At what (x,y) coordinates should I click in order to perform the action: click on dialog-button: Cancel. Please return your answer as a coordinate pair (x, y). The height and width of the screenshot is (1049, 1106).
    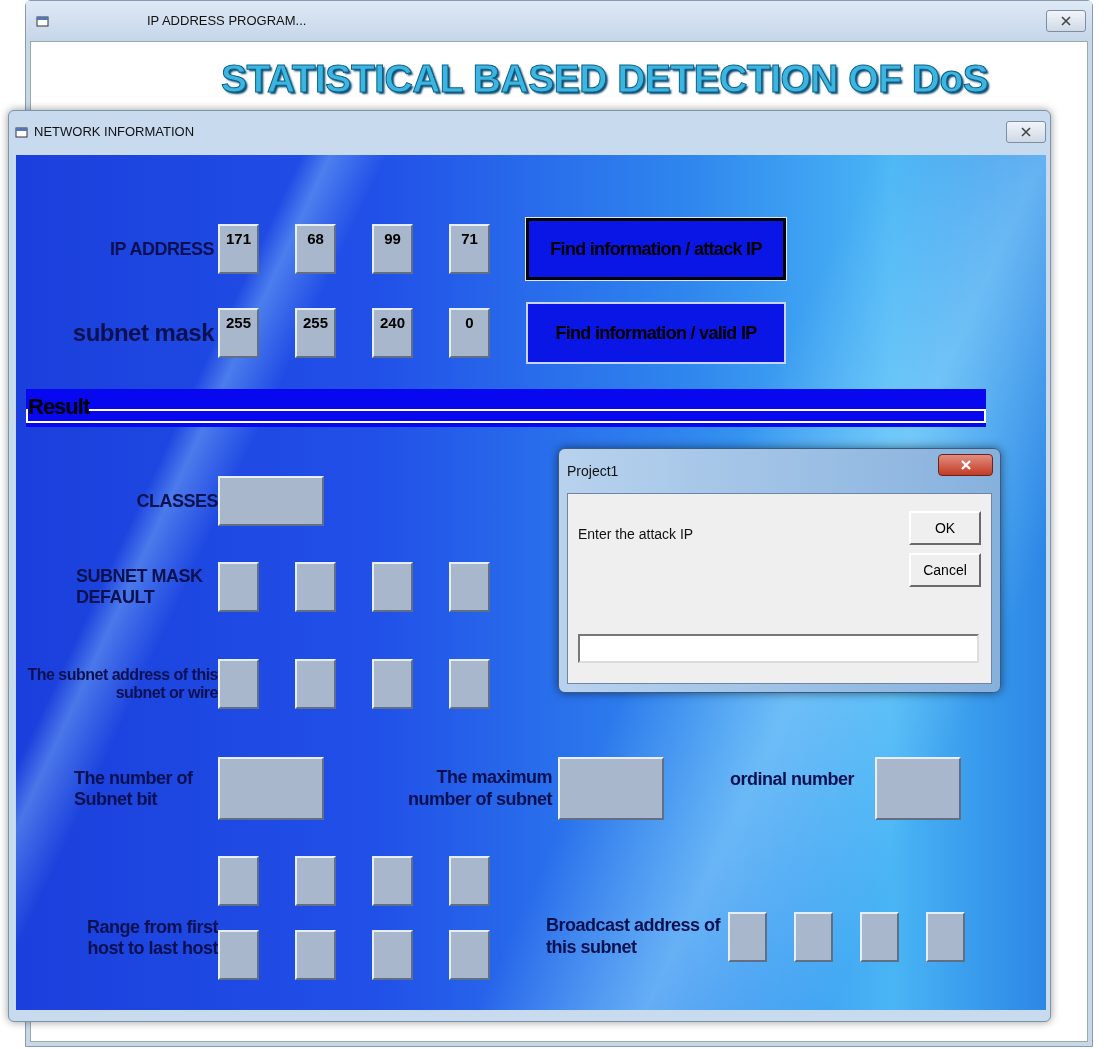
    Looking at the image, I should click on (945, 570).